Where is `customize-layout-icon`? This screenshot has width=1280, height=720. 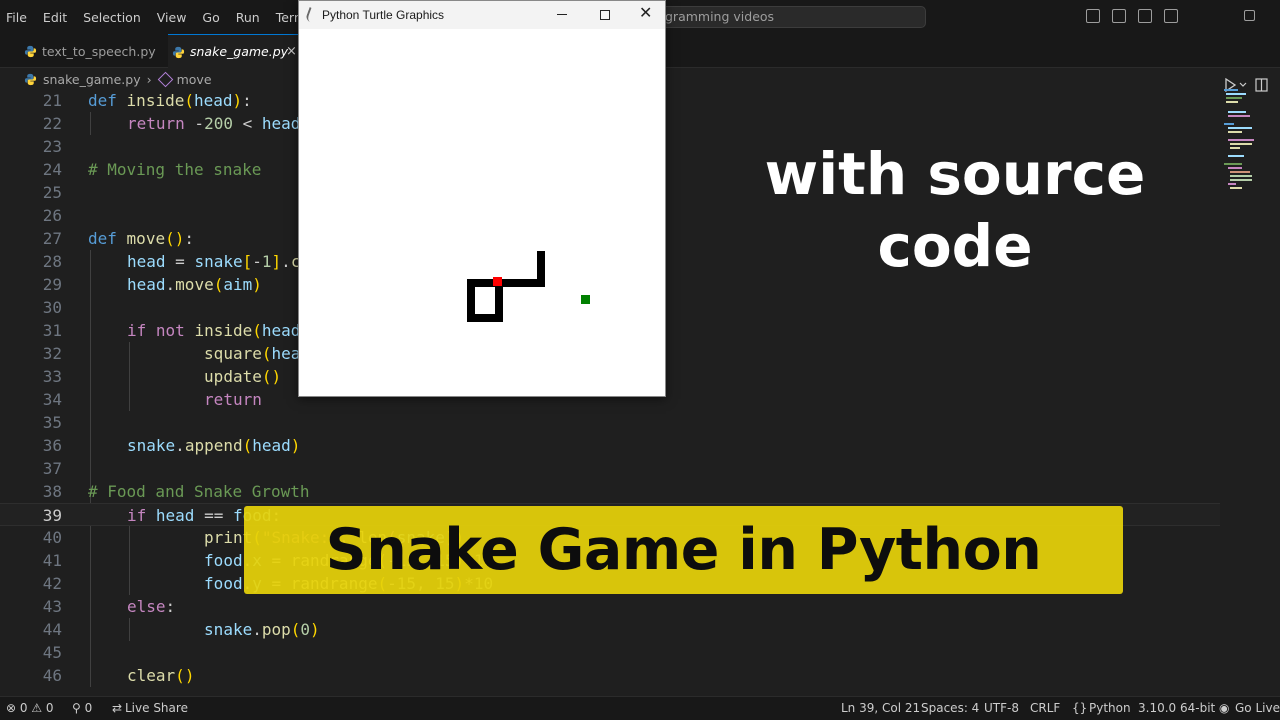
customize-layout-icon is located at coordinates (1171, 16).